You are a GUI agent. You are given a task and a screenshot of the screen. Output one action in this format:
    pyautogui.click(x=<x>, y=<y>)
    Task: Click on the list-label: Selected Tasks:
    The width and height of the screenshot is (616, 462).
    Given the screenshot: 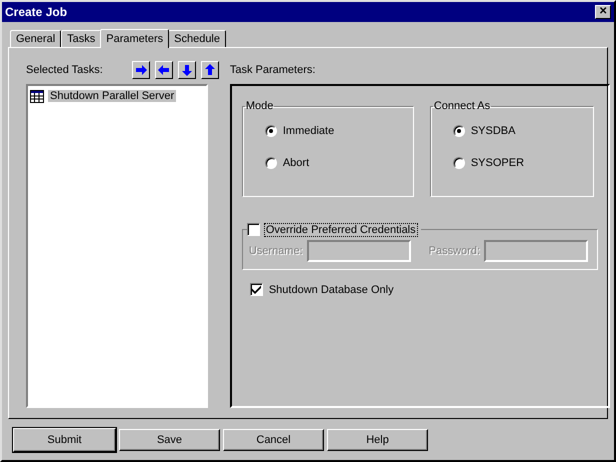 What is the action you would take?
    pyautogui.click(x=64, y=70)
    